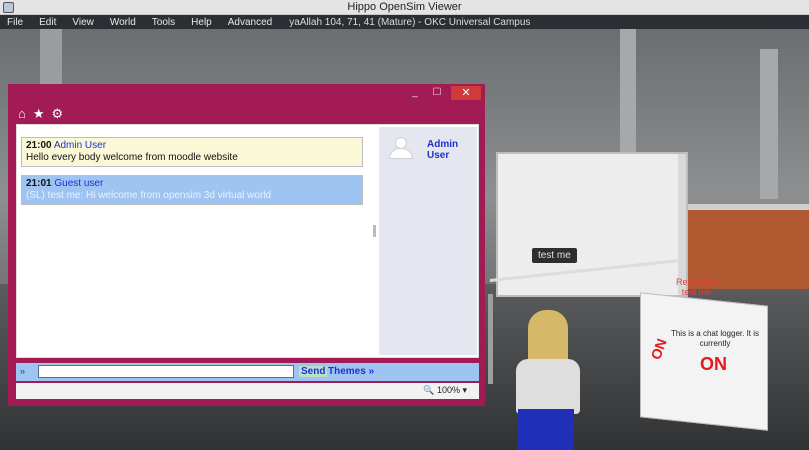 This screenshot has width=809, height=450. I want to click on zoom-control: 🔍 100% ▾, so click(445, 390).